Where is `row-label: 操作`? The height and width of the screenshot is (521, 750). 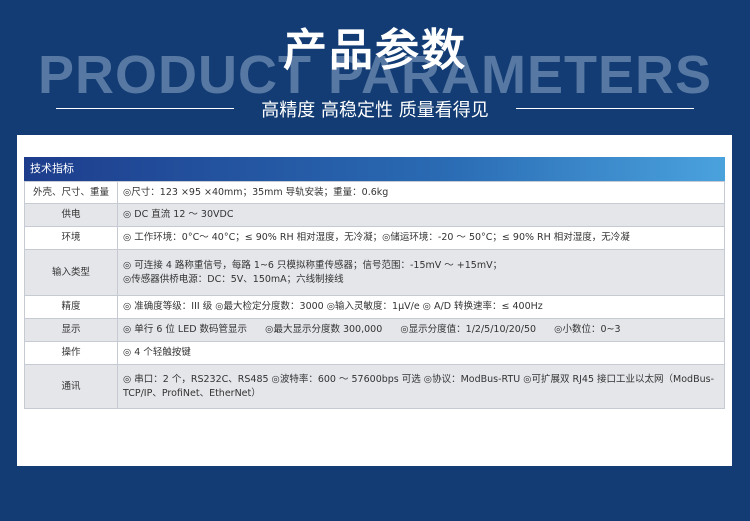 row-label: 操作 is located at coordinates (71, 353).